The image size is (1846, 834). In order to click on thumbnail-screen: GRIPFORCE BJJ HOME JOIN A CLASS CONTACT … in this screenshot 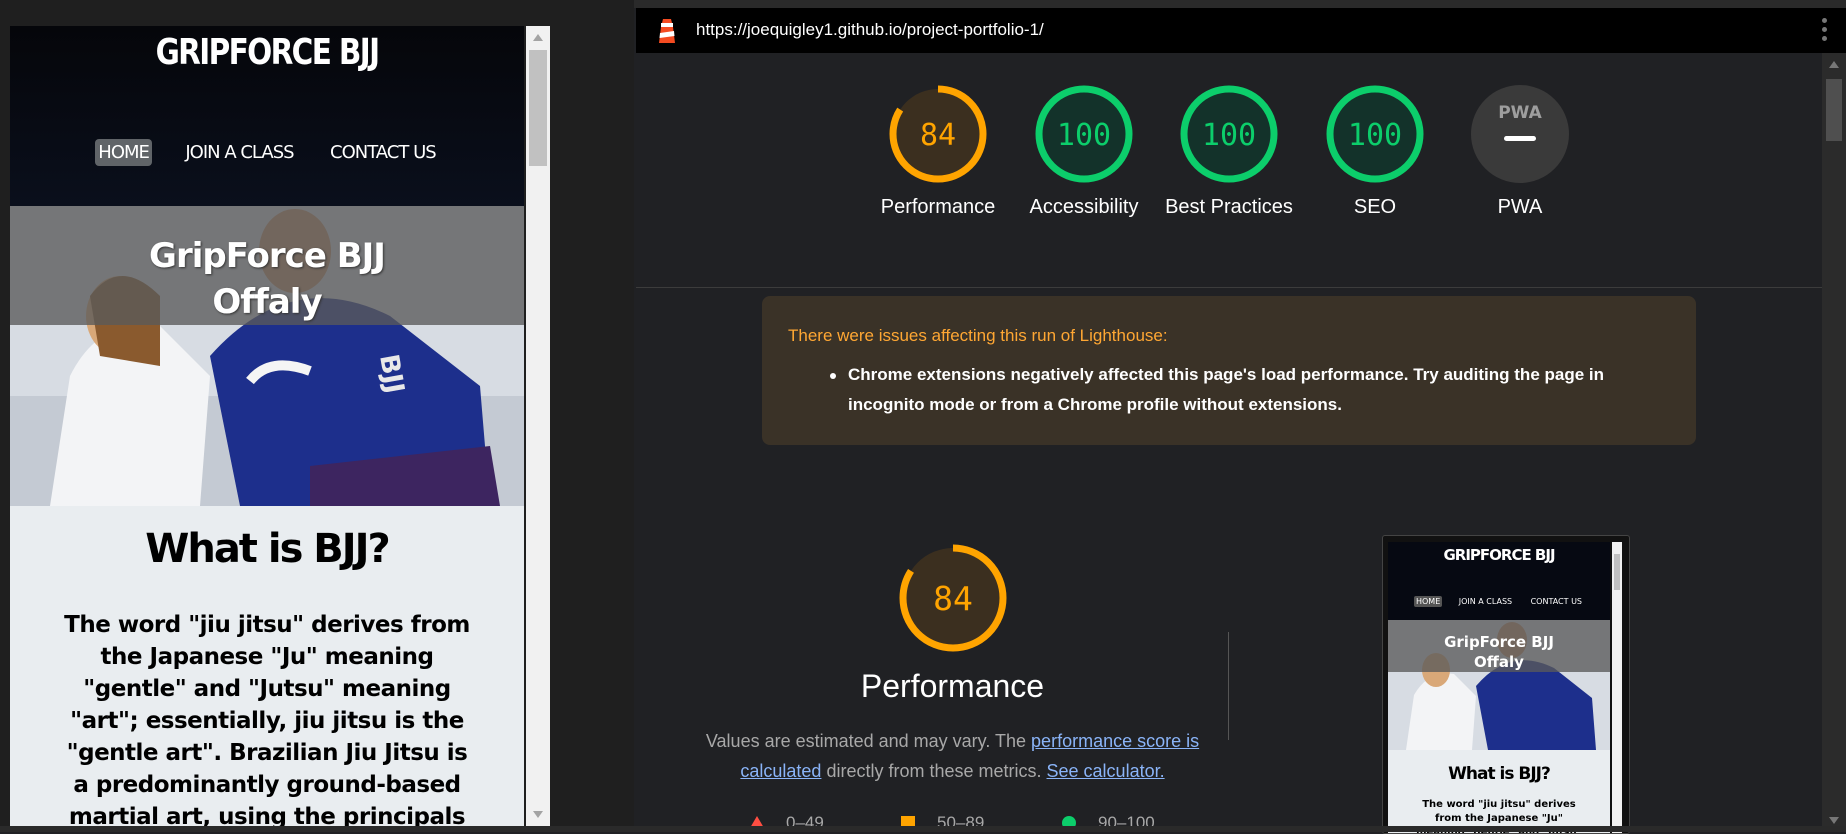, I will do `click(1499, 687)`.